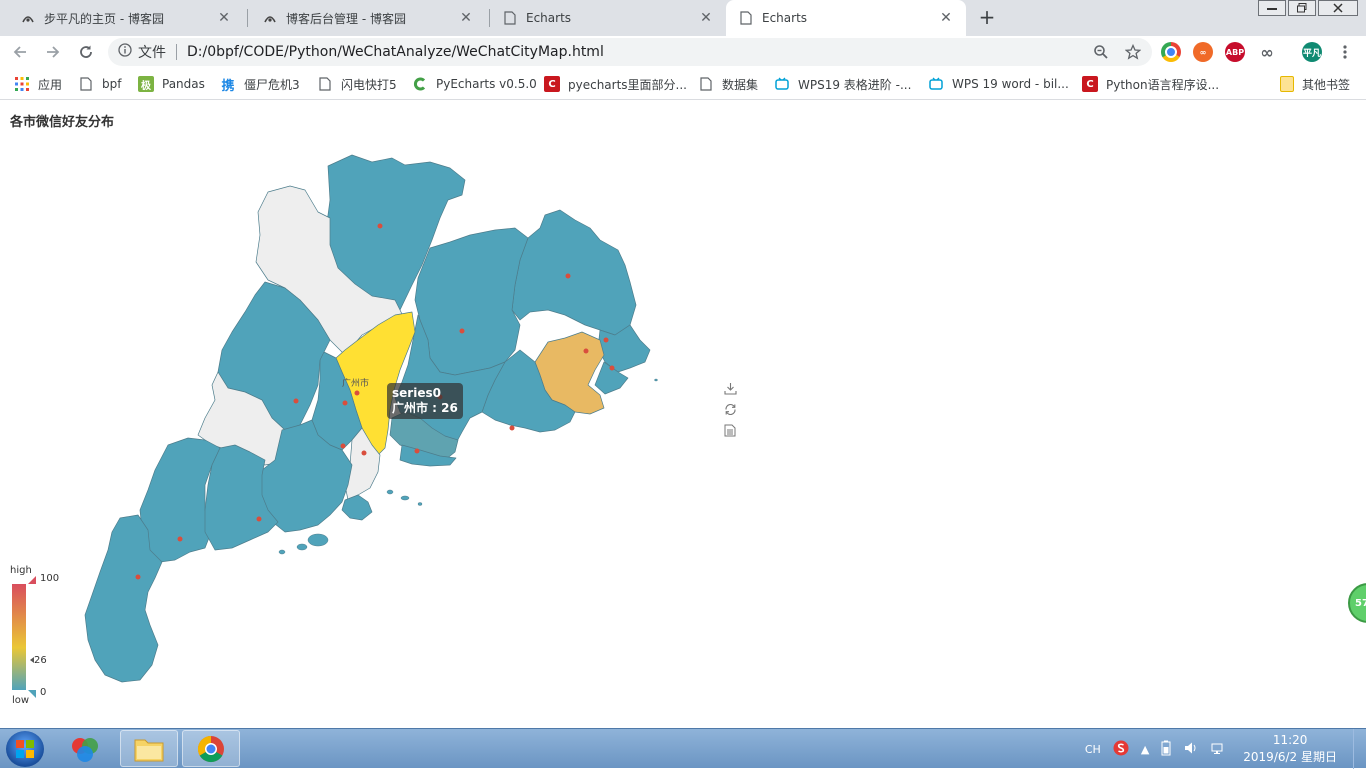  I want to click on ime-indicator: CH, so click(1093, 749).